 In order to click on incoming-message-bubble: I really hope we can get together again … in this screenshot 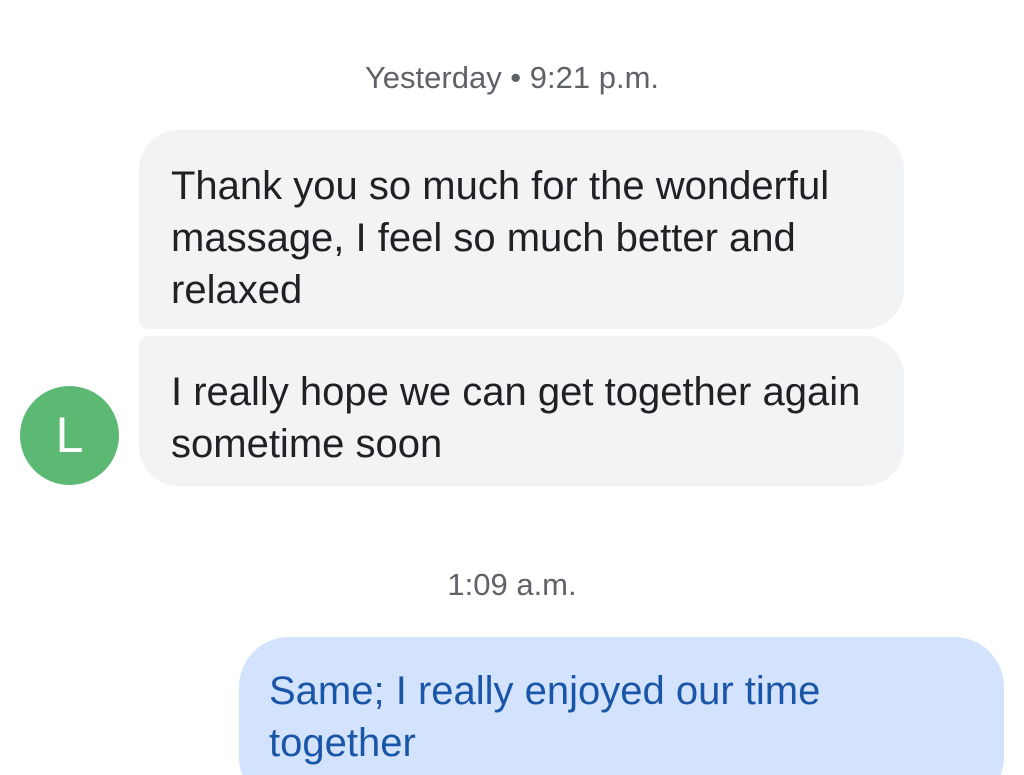, I will do `click(521, 411)`.